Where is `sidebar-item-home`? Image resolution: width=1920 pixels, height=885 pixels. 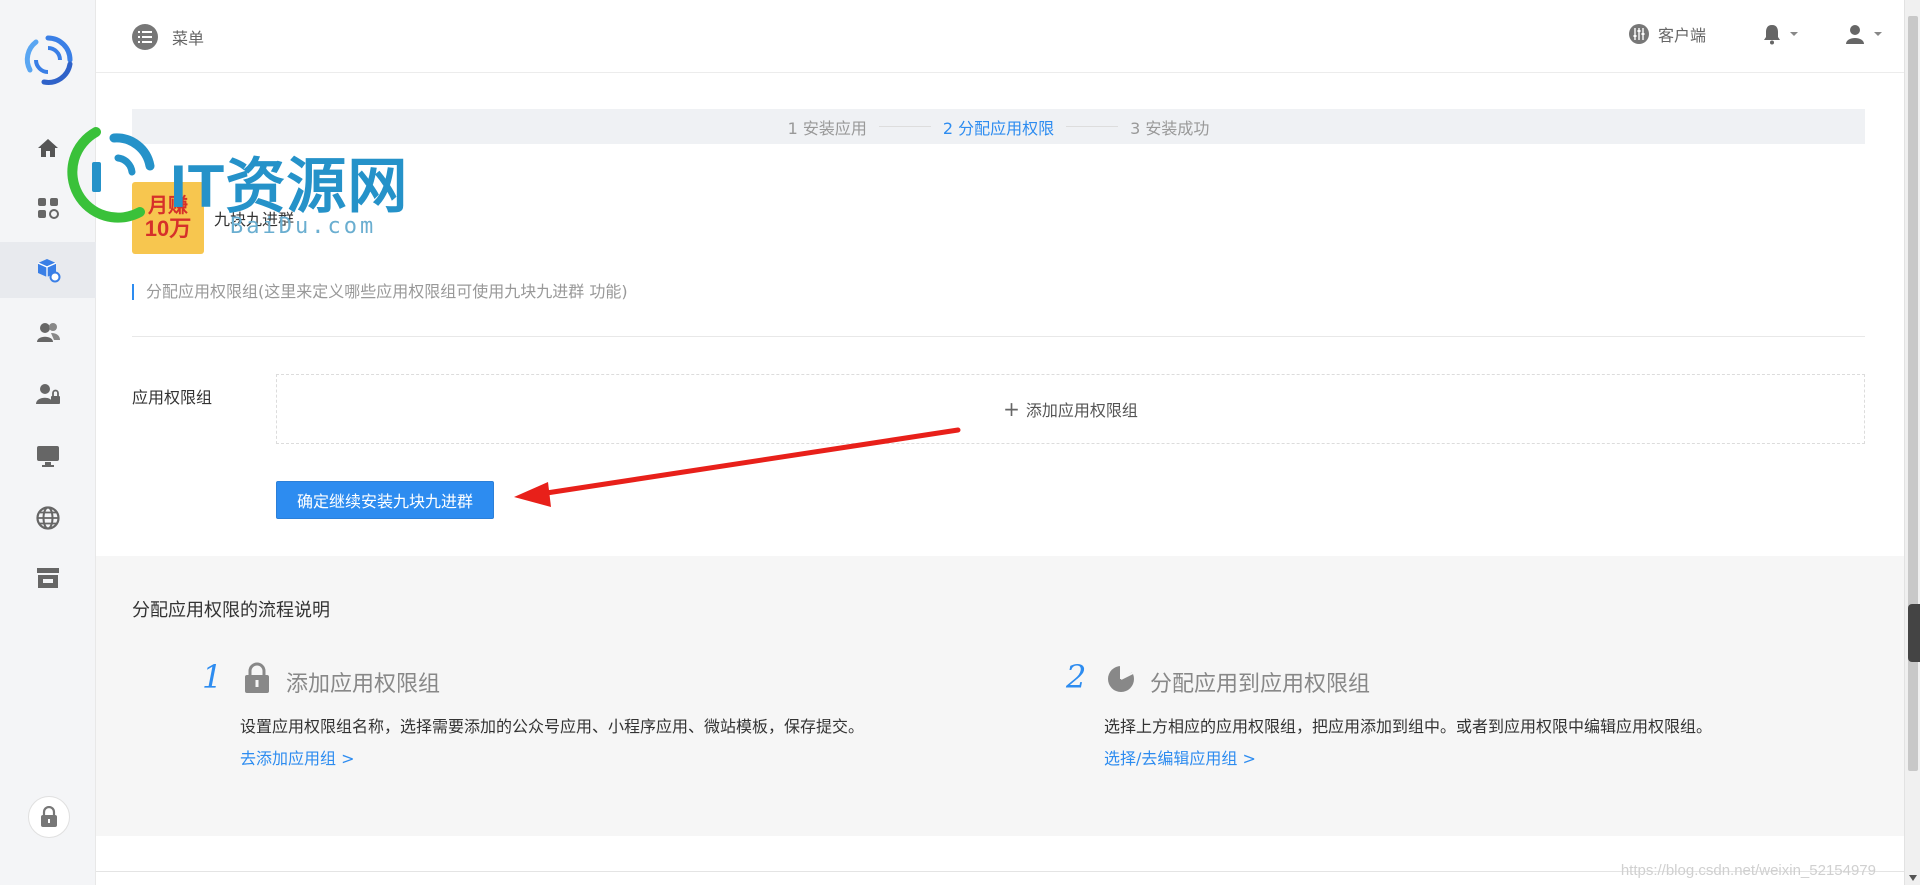 sidebar-item-home is located at coordinates (48, 148).